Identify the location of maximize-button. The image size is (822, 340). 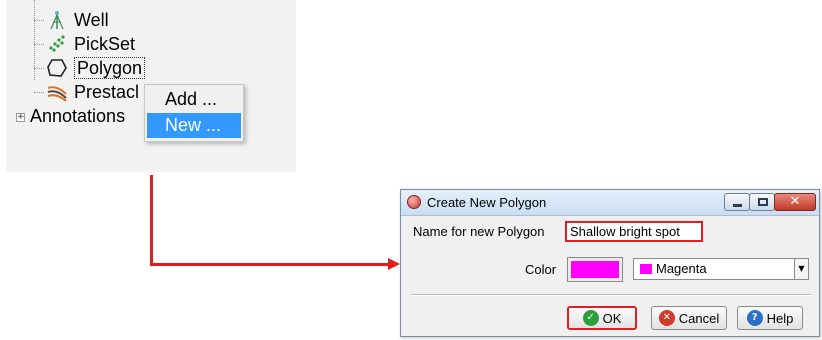
(762, 202).